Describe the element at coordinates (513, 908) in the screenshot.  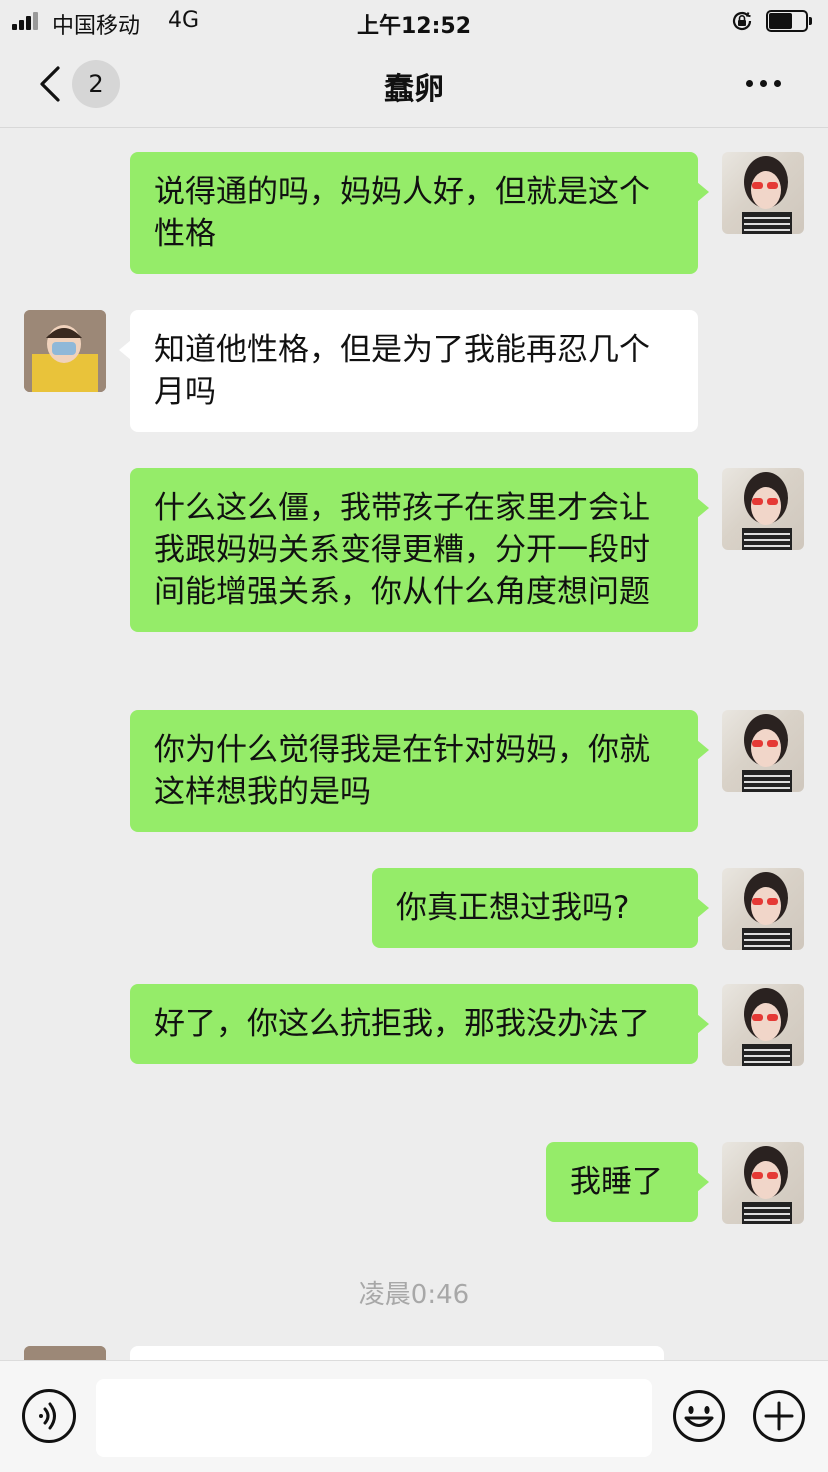
I see `message-text: 你真正想过我吗?` at that location.